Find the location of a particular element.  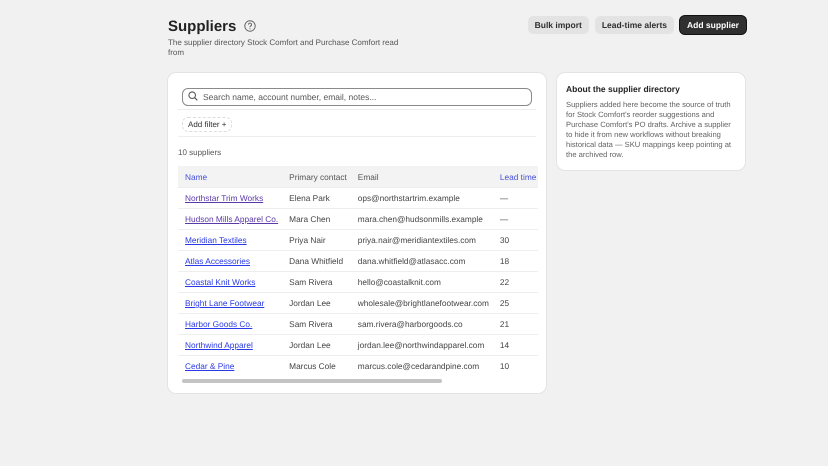

table-cell: marcus.cole@cedarandpine.com is located at coordinates (419, 366).